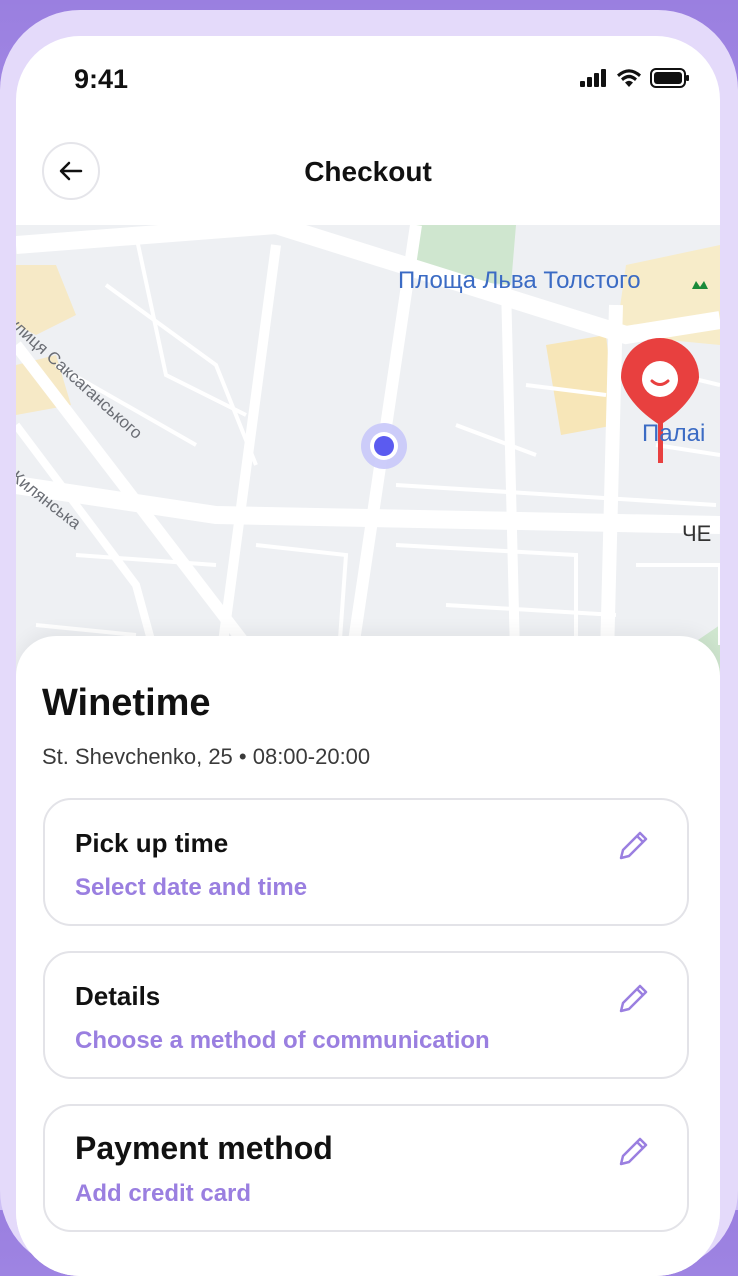 This screenshot has height=1276, width=738. I want to click on status-icons, so click(635, 78).